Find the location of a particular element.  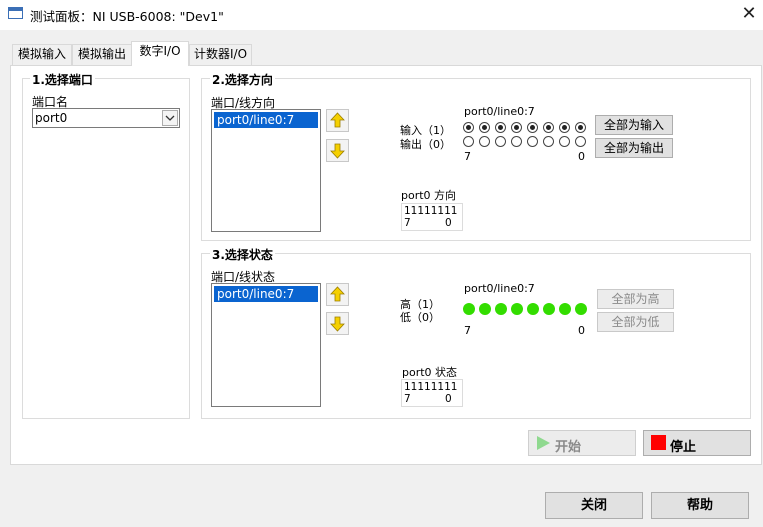

all-high-button: 全部为高 is located at coordinates (635, 299).